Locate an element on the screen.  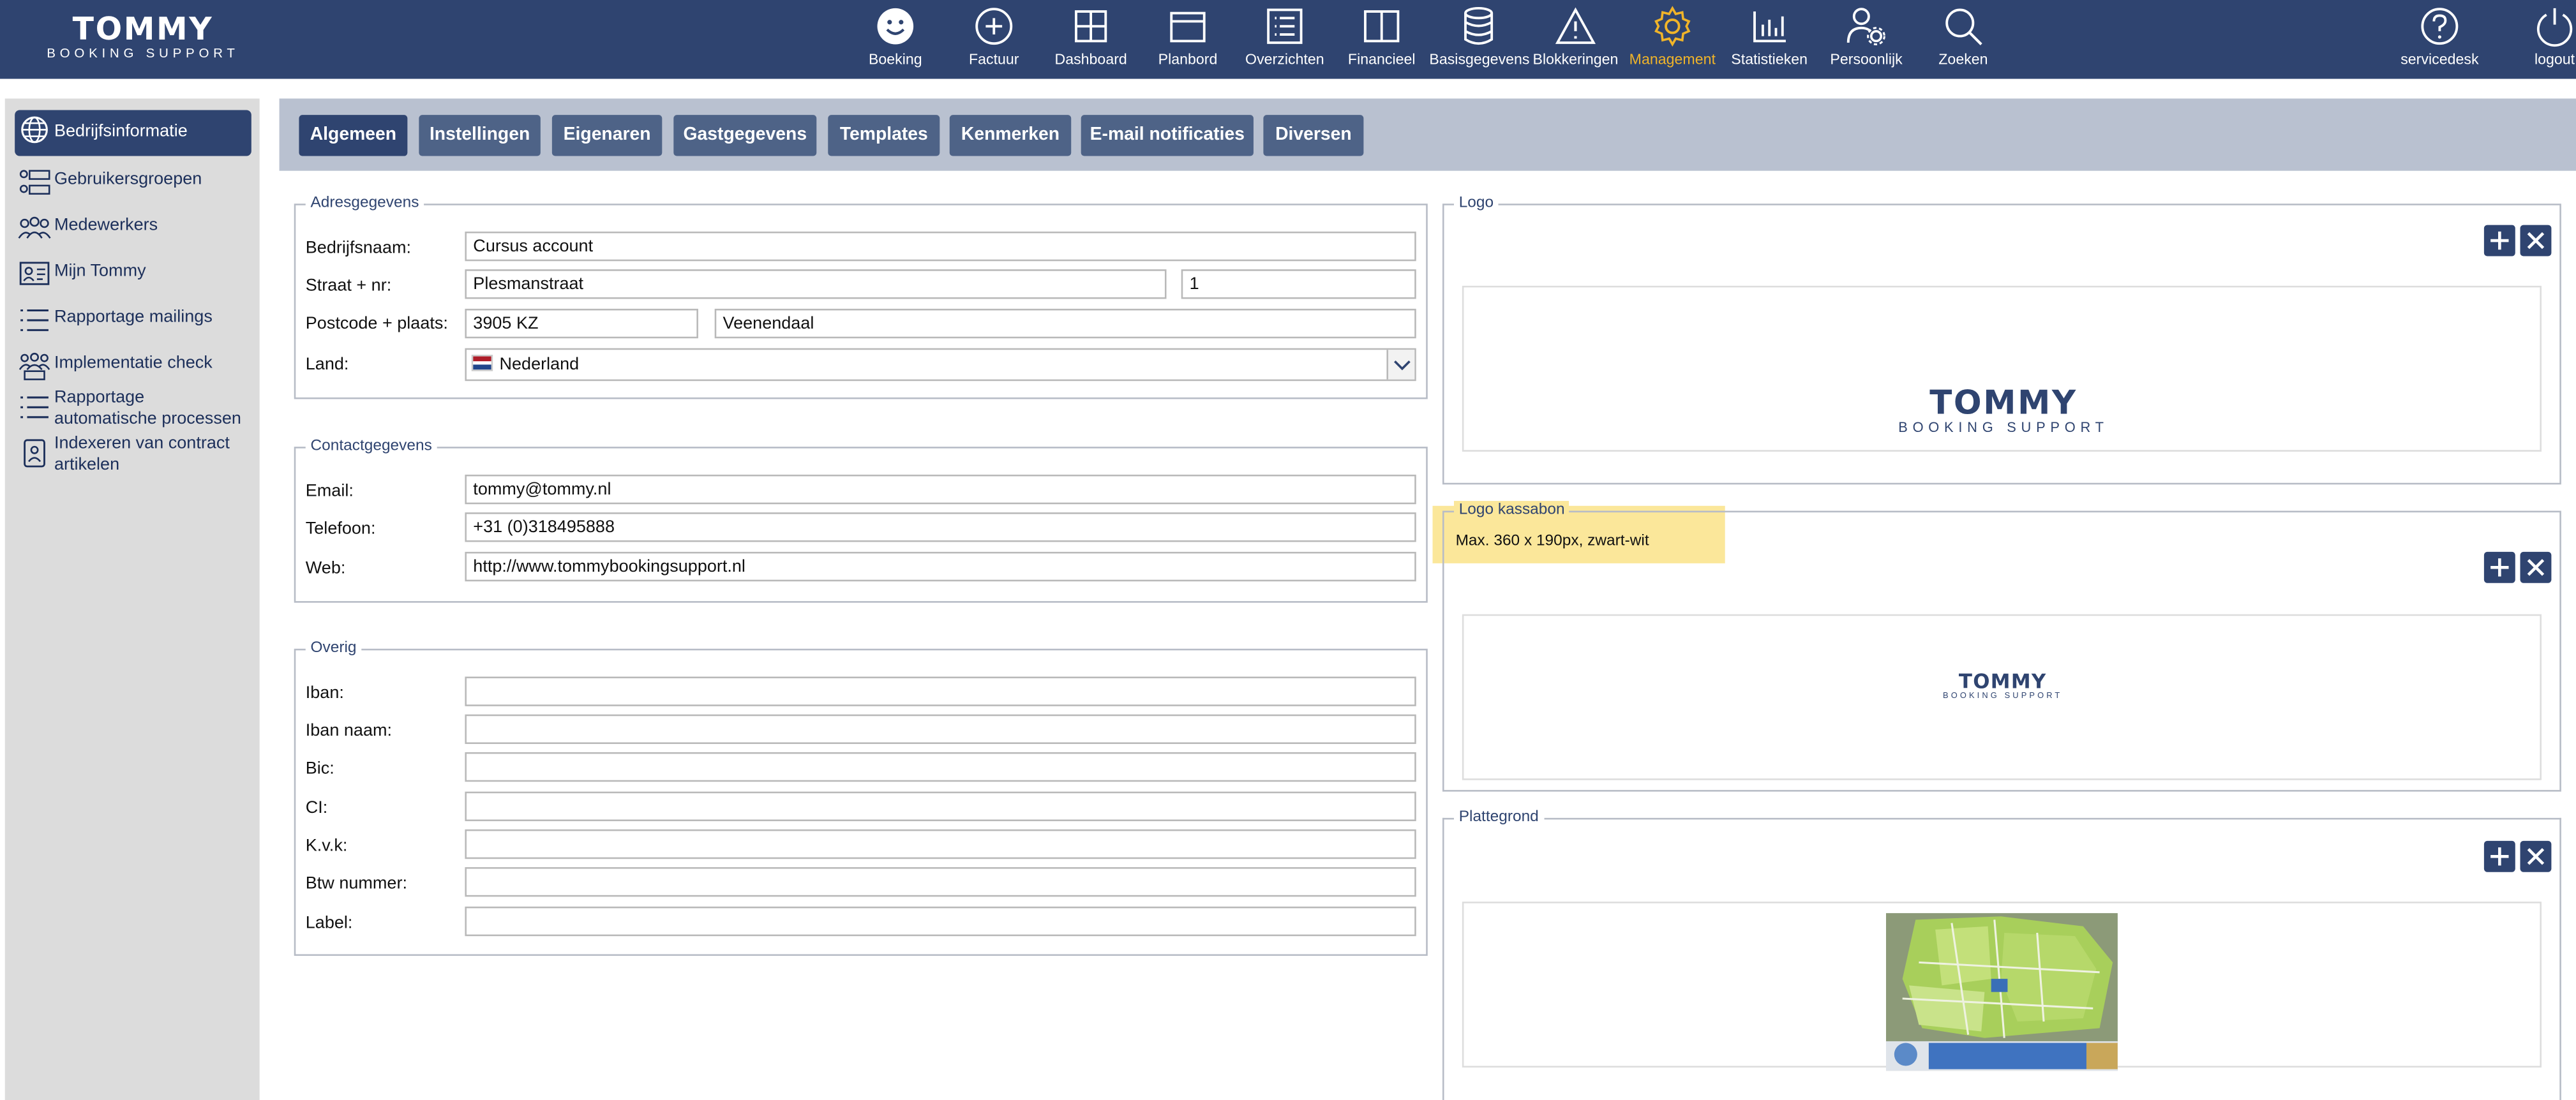
power-icon is located at coordinates (2554, 27).